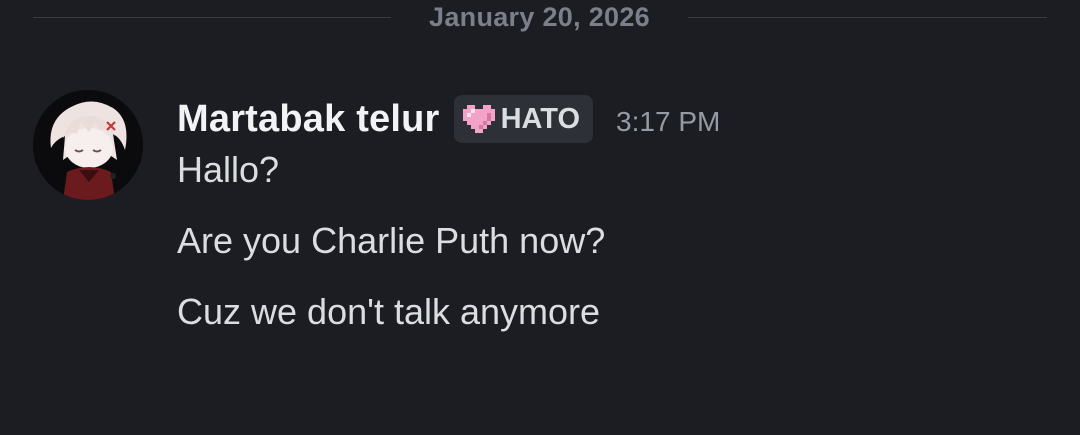  What do you see at coordinates (478, 119) in the screenshot?
I see `pixel-heart-icon` at bounding box center [478, 119].